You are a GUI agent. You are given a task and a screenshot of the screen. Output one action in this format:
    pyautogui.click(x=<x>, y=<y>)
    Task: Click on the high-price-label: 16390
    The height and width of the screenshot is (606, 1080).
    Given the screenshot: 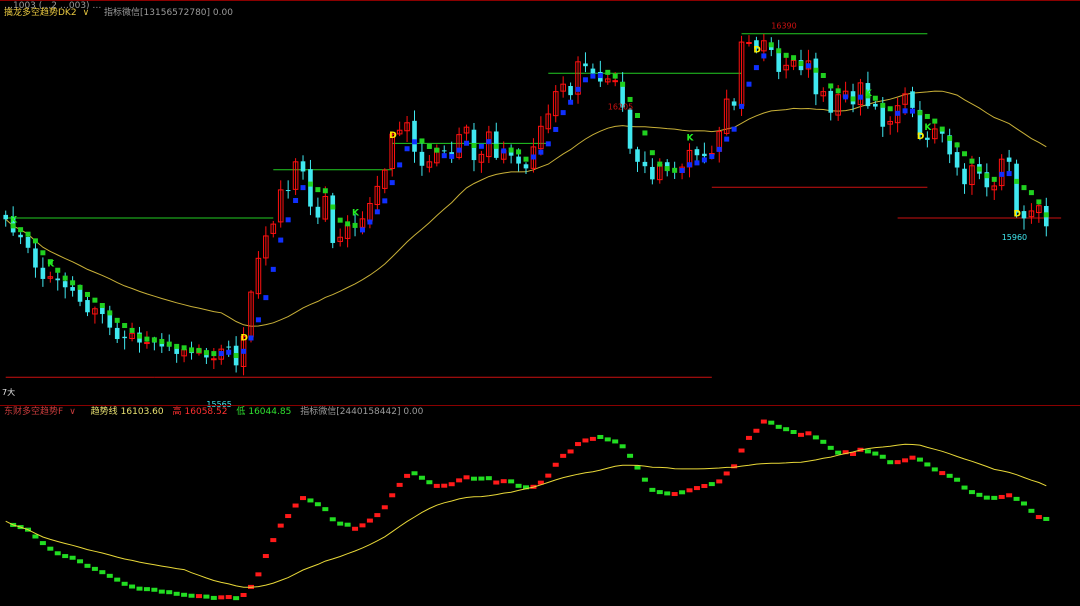 What is the action you would take?
    pyautogui.click(x=783, y=26)
    